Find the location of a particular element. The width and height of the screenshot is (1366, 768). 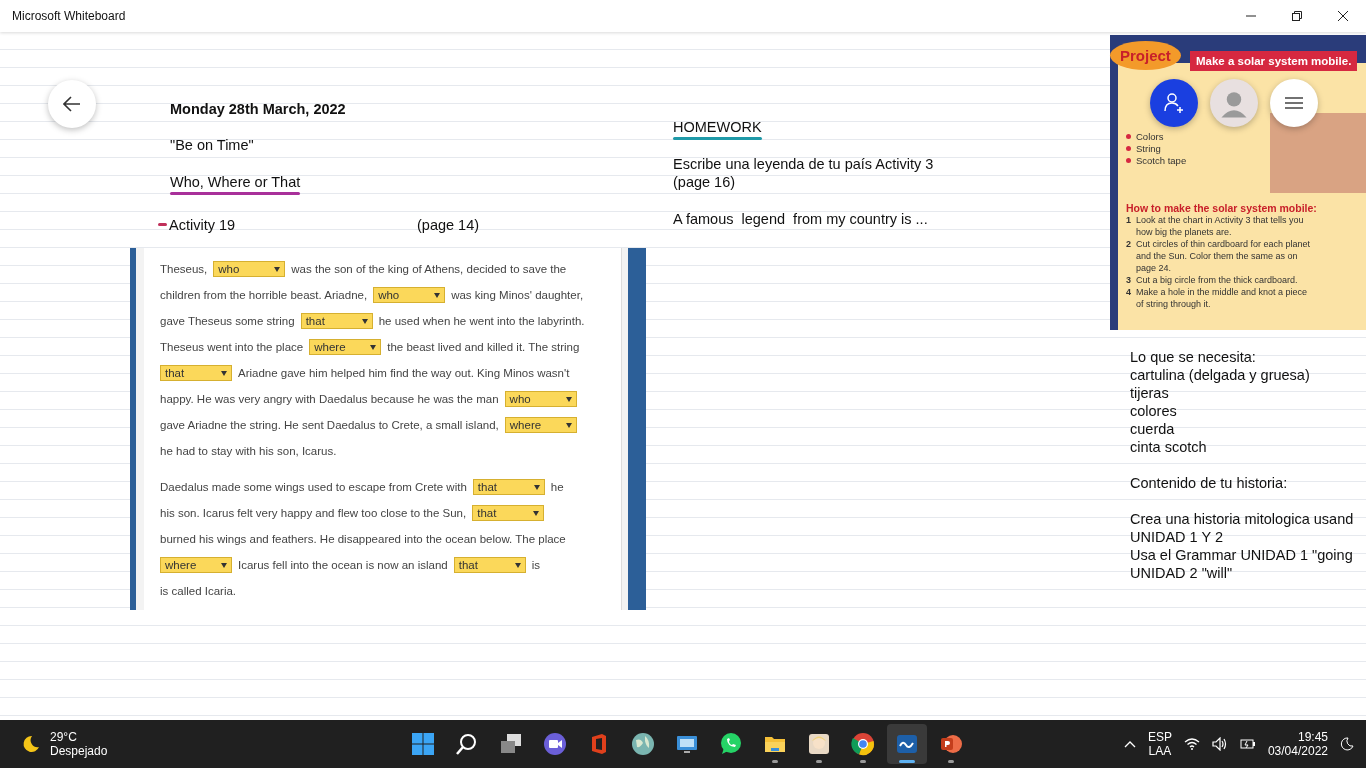

cartoon-character-icon is located at coordinates (819, 744).